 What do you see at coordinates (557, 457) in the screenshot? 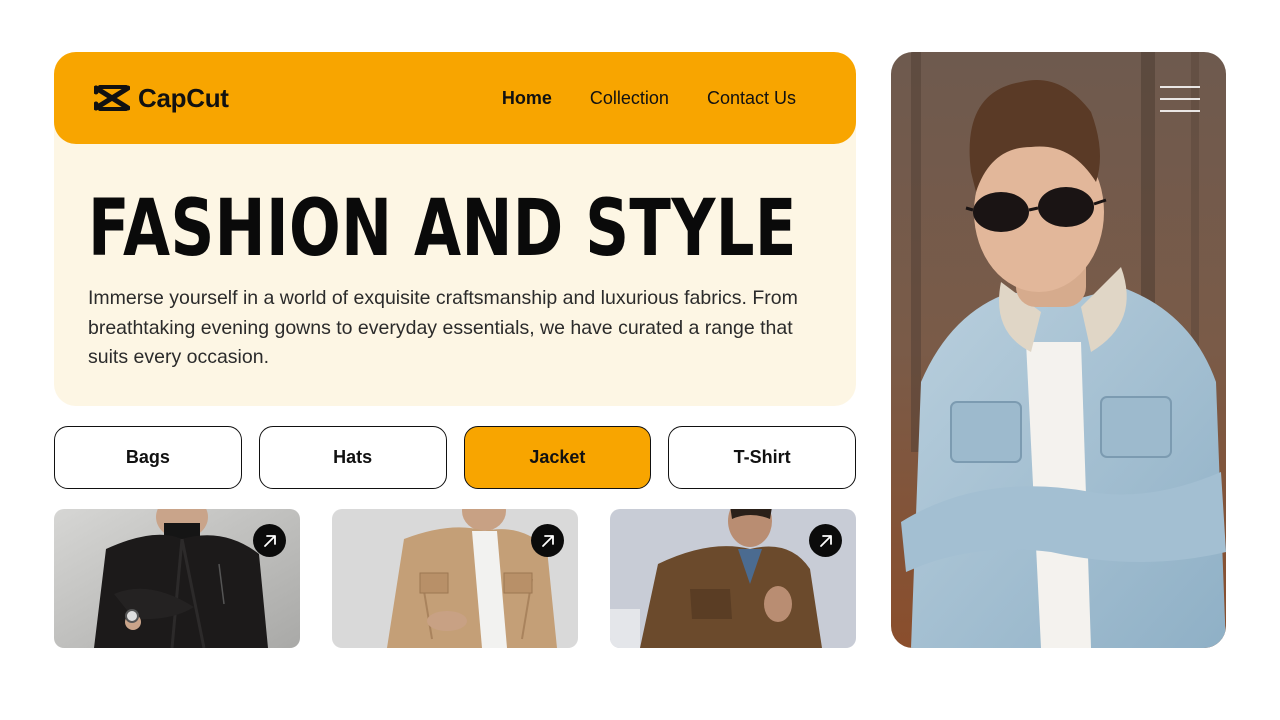
I see `category-jacket-button: Jacket` at bounding box center [557, 457].